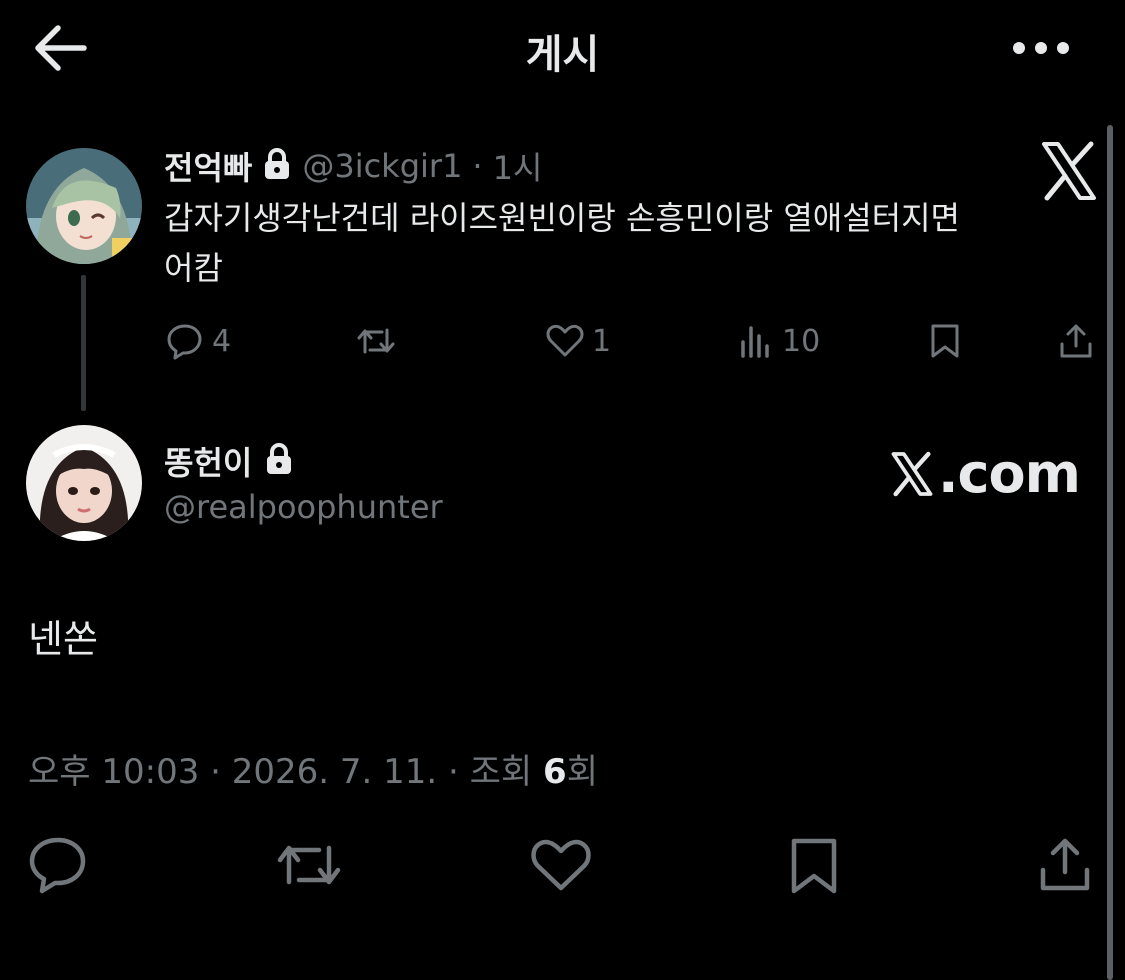  Describe the element at coordinates (582, 772) in the screenshot. I see `views-label: 회` at that location.